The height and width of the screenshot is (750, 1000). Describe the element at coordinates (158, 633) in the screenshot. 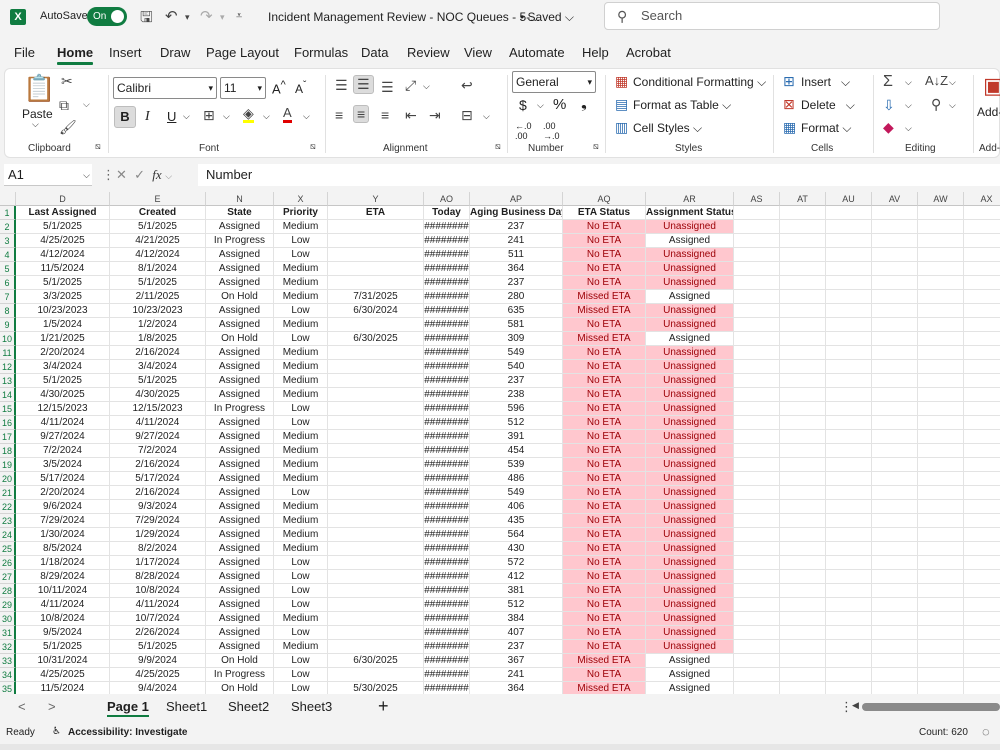

I see `data-cell: 2/26/2024` at that location.